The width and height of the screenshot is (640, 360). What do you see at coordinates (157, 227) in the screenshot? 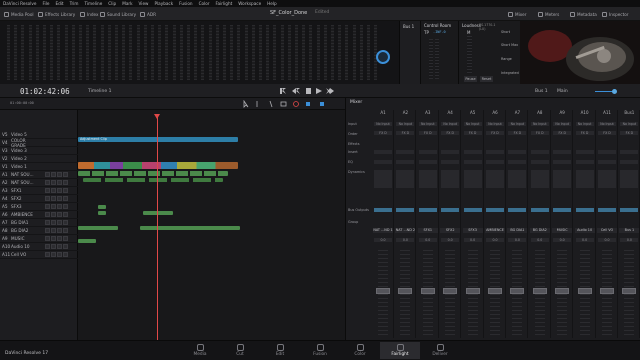
I see `playhead` at bounding box center [157, 227].